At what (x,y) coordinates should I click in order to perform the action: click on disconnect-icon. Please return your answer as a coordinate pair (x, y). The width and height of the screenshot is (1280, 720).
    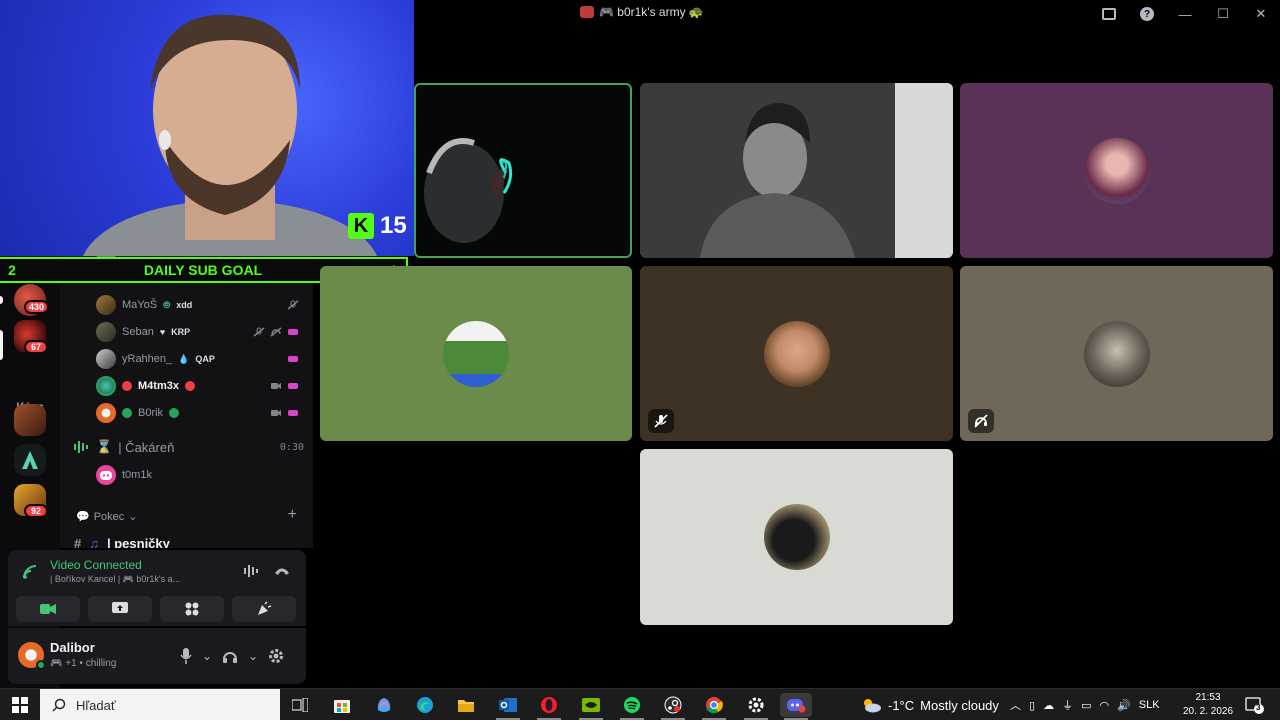
    Looking at the image, I should click on (282, 571).